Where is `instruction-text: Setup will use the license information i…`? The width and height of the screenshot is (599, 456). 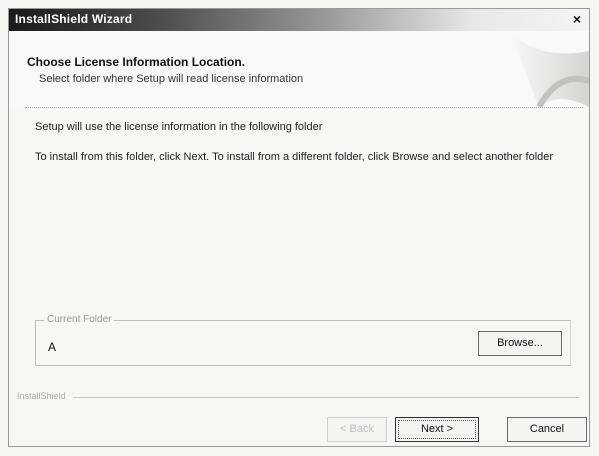
instruction-text: Setup will use the license information i… is located at coordinates (179, 127).